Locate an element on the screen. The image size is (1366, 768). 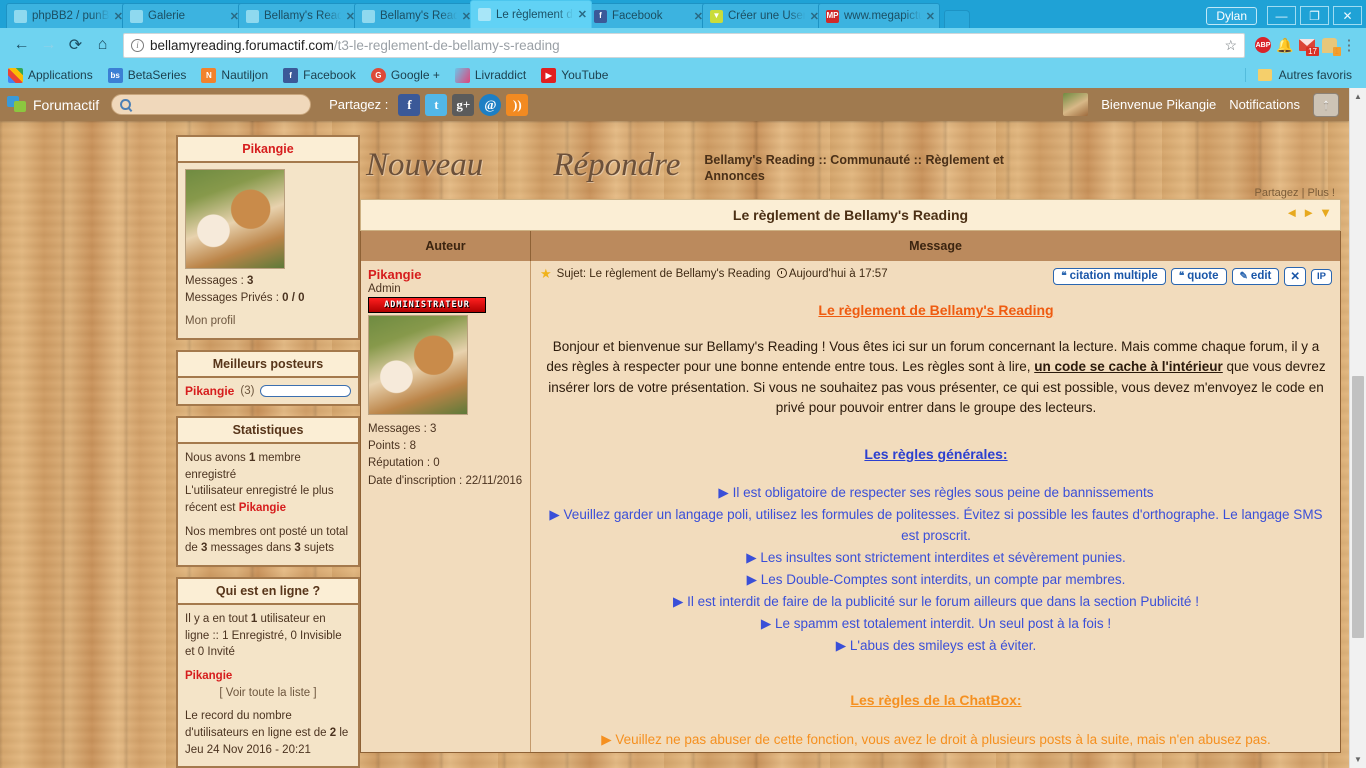
google-plus-icon: g+ is located at coordinates (463, 104).